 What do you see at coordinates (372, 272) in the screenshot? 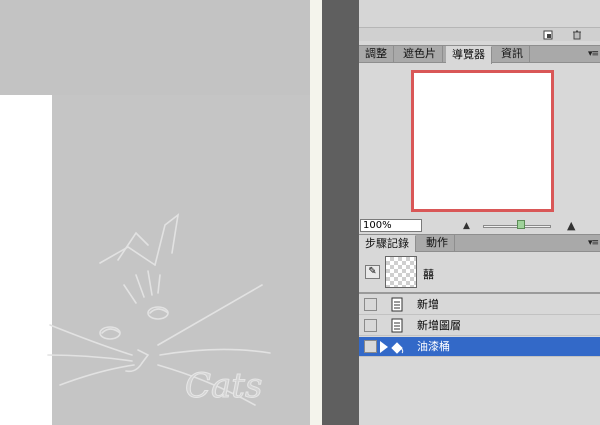
I see `history-brush-source-icon: ✎` at bounding box center [372, 272].